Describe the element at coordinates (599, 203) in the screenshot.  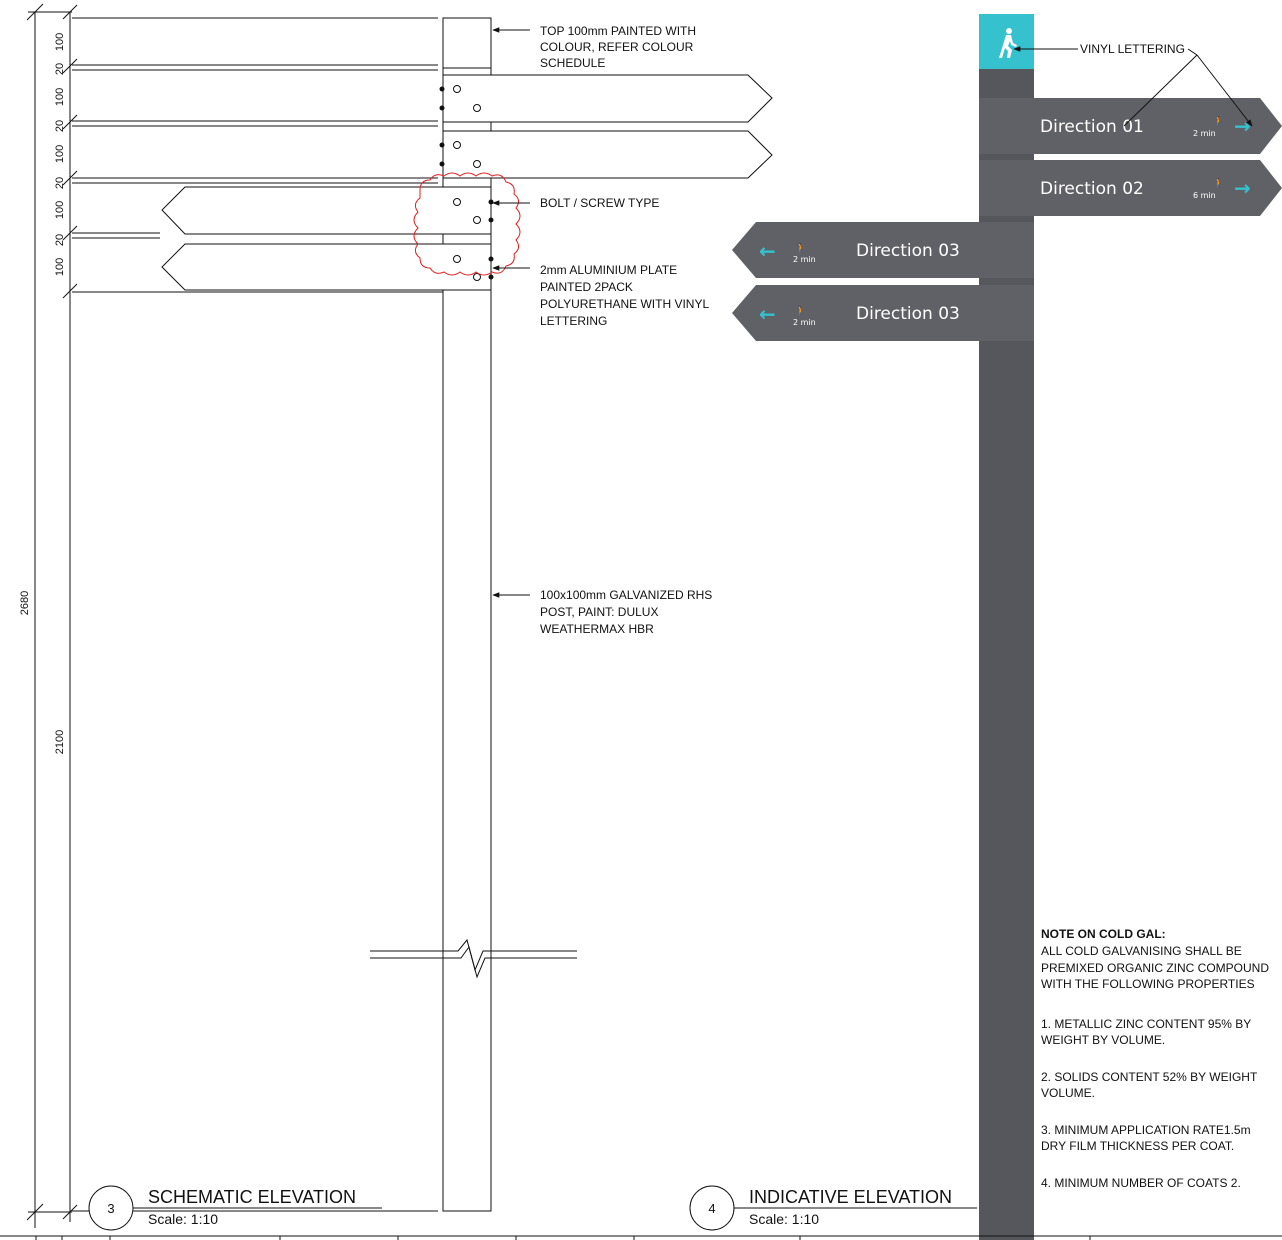
I see `note-bolt: BOLT / SCREW TYPE` at that location.